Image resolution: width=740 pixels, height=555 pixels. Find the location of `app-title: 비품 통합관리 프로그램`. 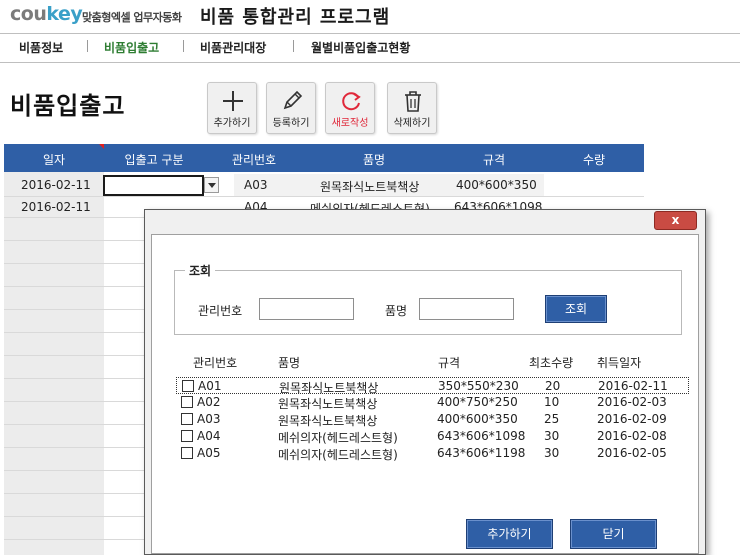

app-title: 비품 통합관리 프로그램 is located at coordinates (295, 17).